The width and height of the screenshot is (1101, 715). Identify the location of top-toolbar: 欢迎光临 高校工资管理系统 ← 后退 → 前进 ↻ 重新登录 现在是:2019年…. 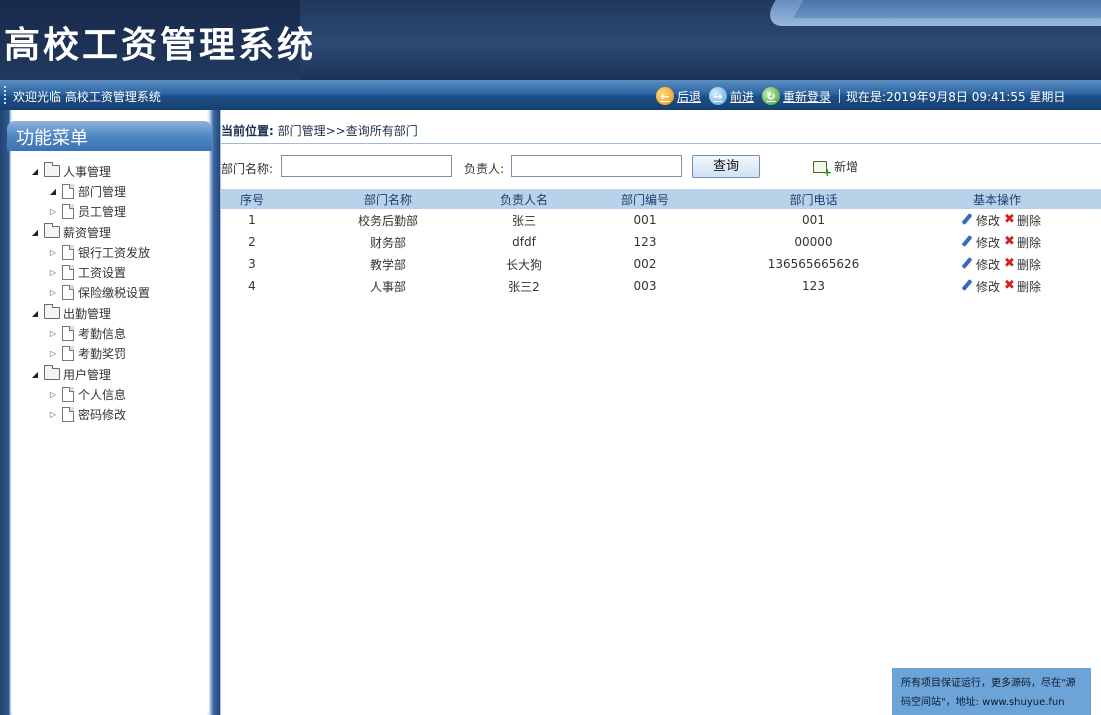
(550, 95).